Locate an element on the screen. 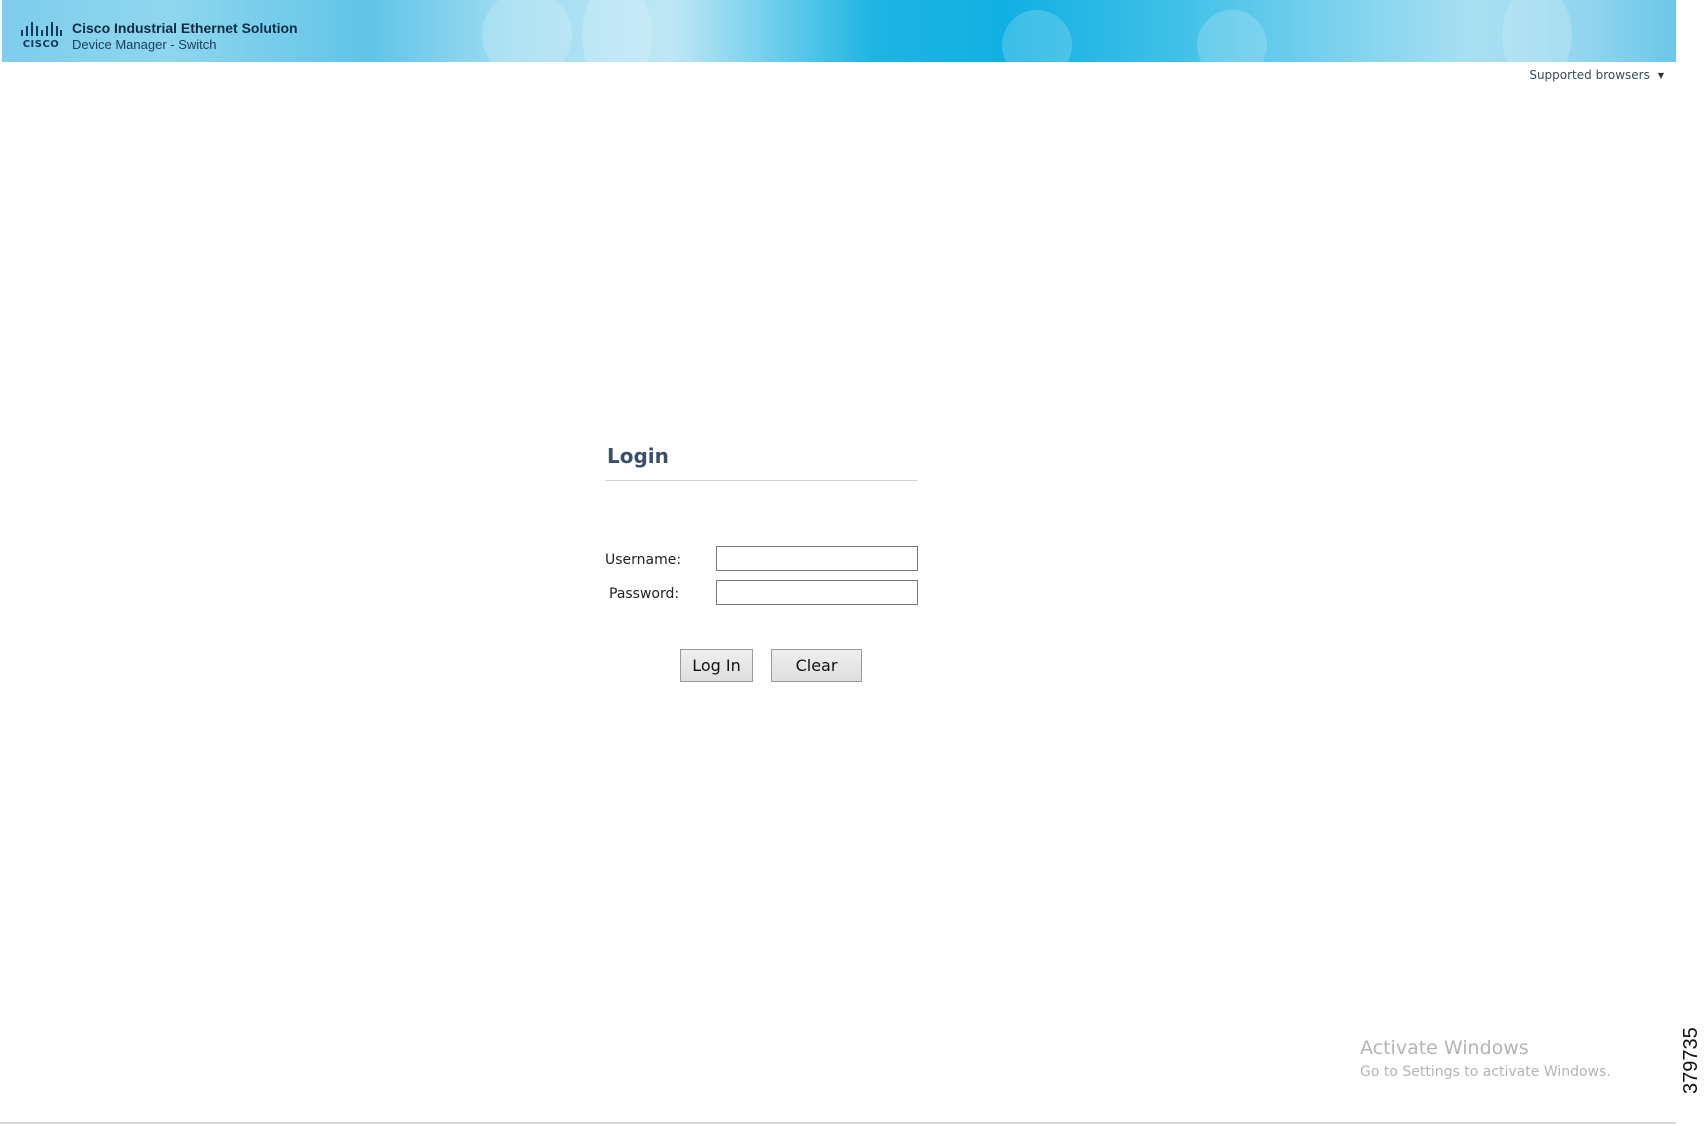  app-subtitle: Device Manager - Switch is located at coordinates (144, 44).